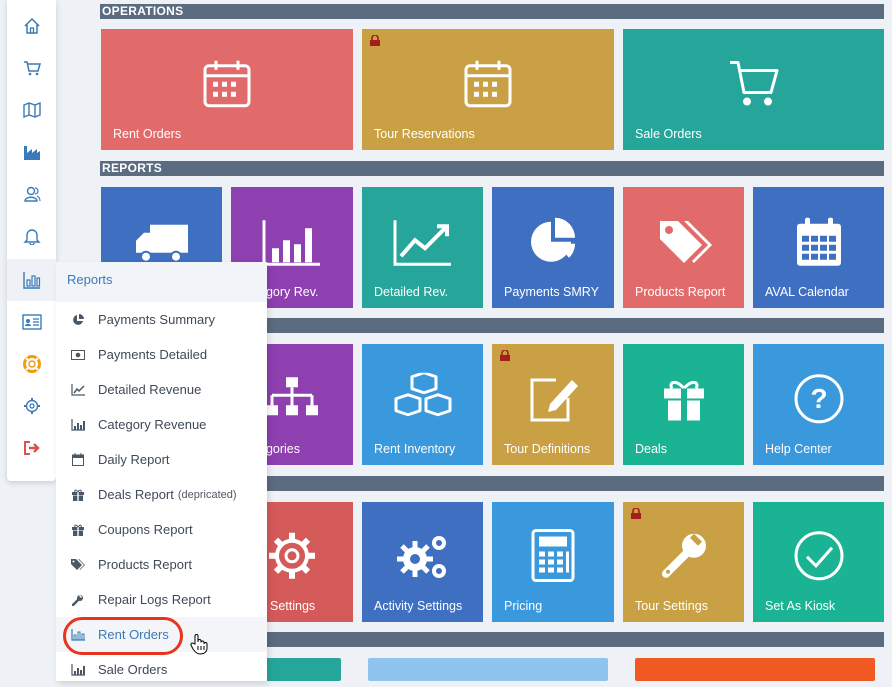  I want to click on menu-repair-logs-report: Repair Logs Report, so click(161, 599).